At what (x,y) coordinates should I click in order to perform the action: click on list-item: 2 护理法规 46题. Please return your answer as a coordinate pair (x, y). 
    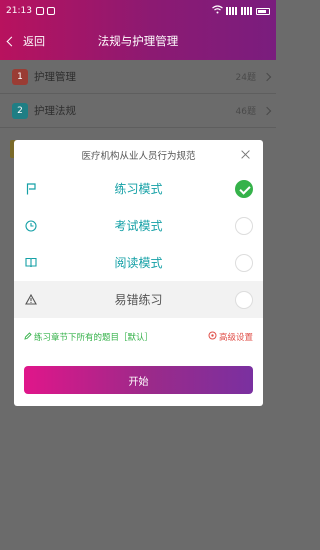
    Looking at the image, I should click on (138, 111).